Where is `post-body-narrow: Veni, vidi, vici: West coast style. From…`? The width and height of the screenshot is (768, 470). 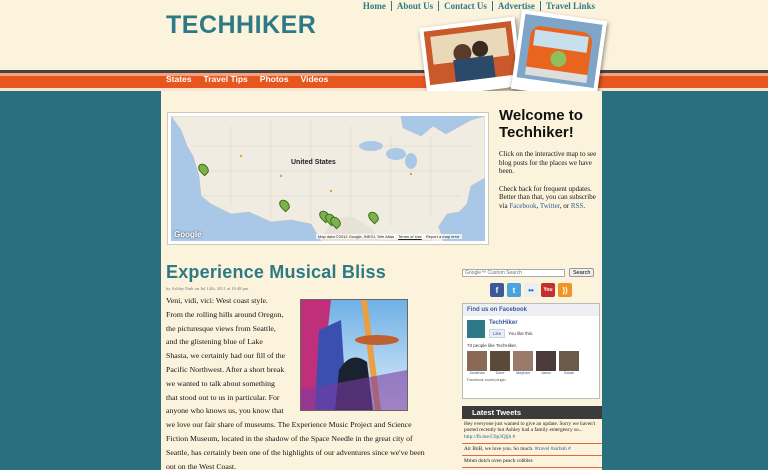 post-body-narrow: Veni, vidi, vici: West coast style. From… is located at coordinates (232, 356).